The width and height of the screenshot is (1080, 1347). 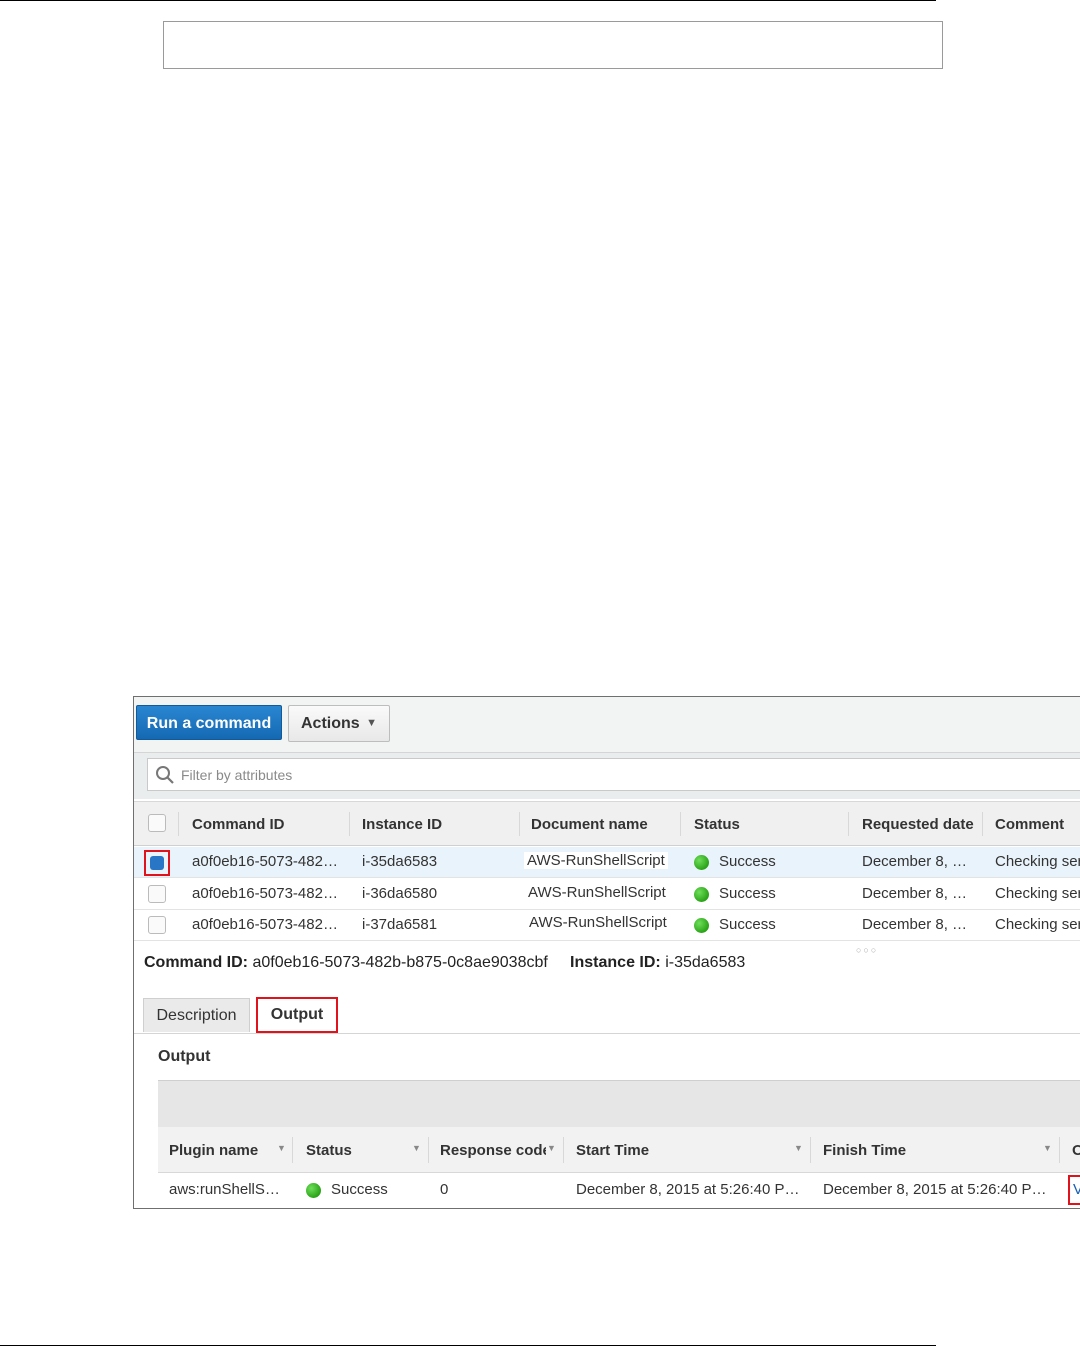 I want to click on column-output-link: O, so click(x=1076, y=1150).